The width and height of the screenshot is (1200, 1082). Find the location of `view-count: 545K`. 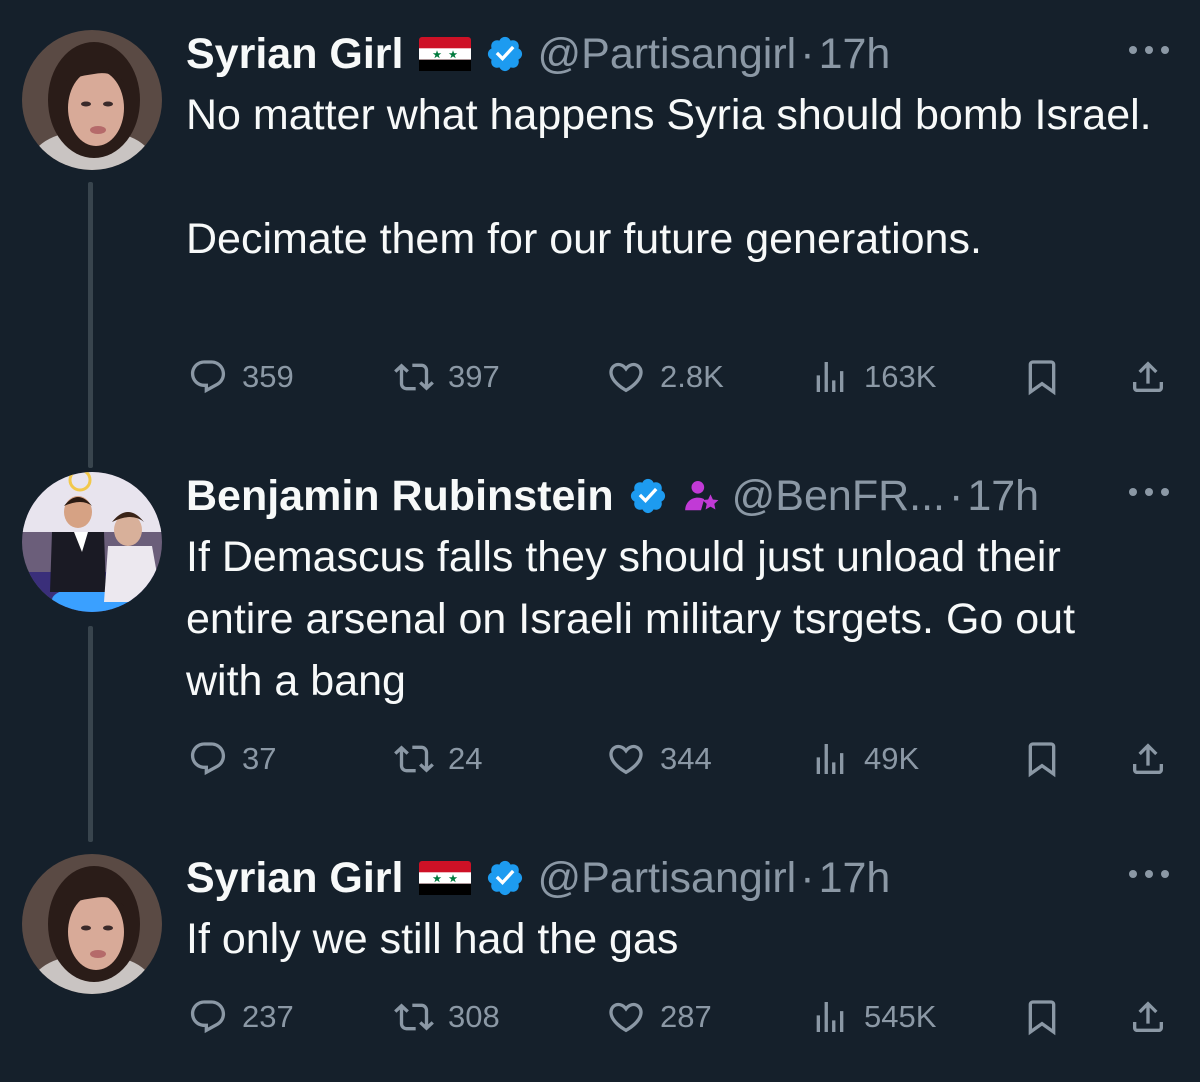

view-count: 545K is located at coordinates (900, 1016).